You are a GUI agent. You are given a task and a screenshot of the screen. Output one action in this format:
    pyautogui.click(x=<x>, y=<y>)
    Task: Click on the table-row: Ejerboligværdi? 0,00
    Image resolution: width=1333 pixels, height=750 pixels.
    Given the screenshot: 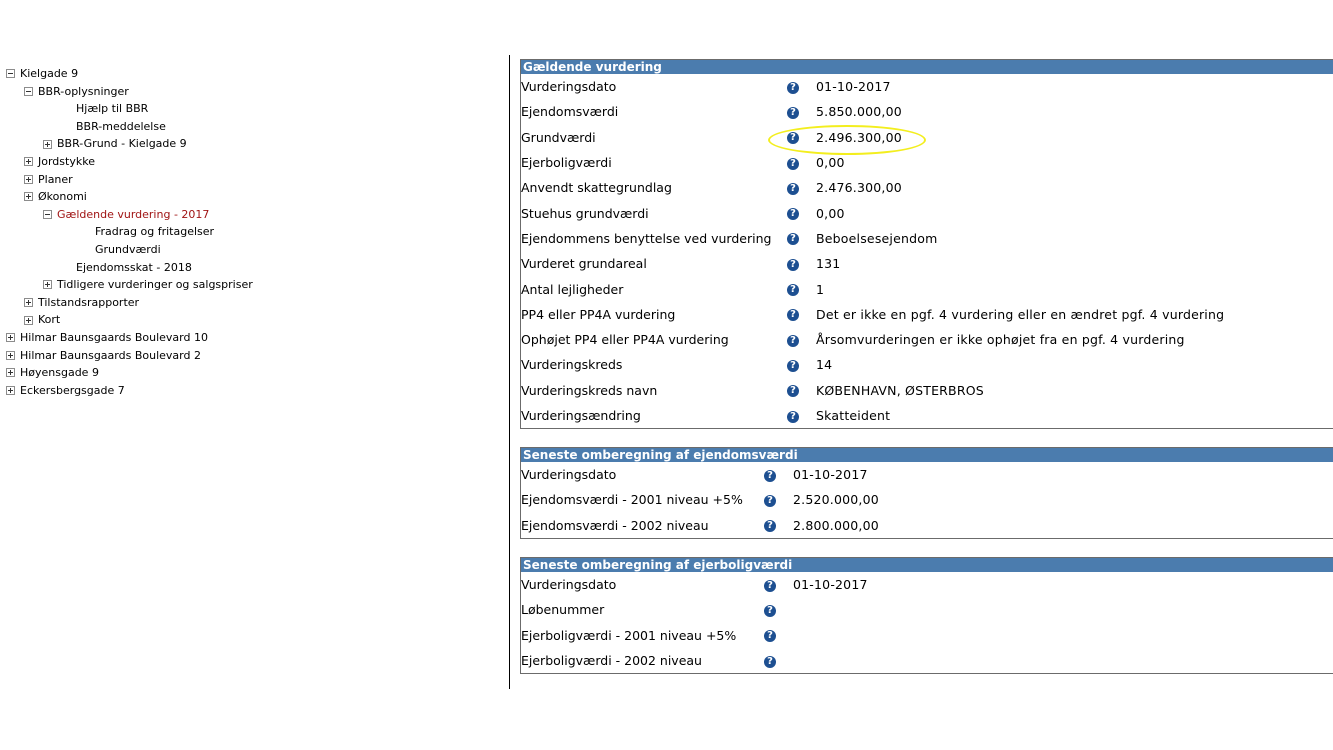 What is the action you would take?
    pyautogui.click(x=927, y=162)
    